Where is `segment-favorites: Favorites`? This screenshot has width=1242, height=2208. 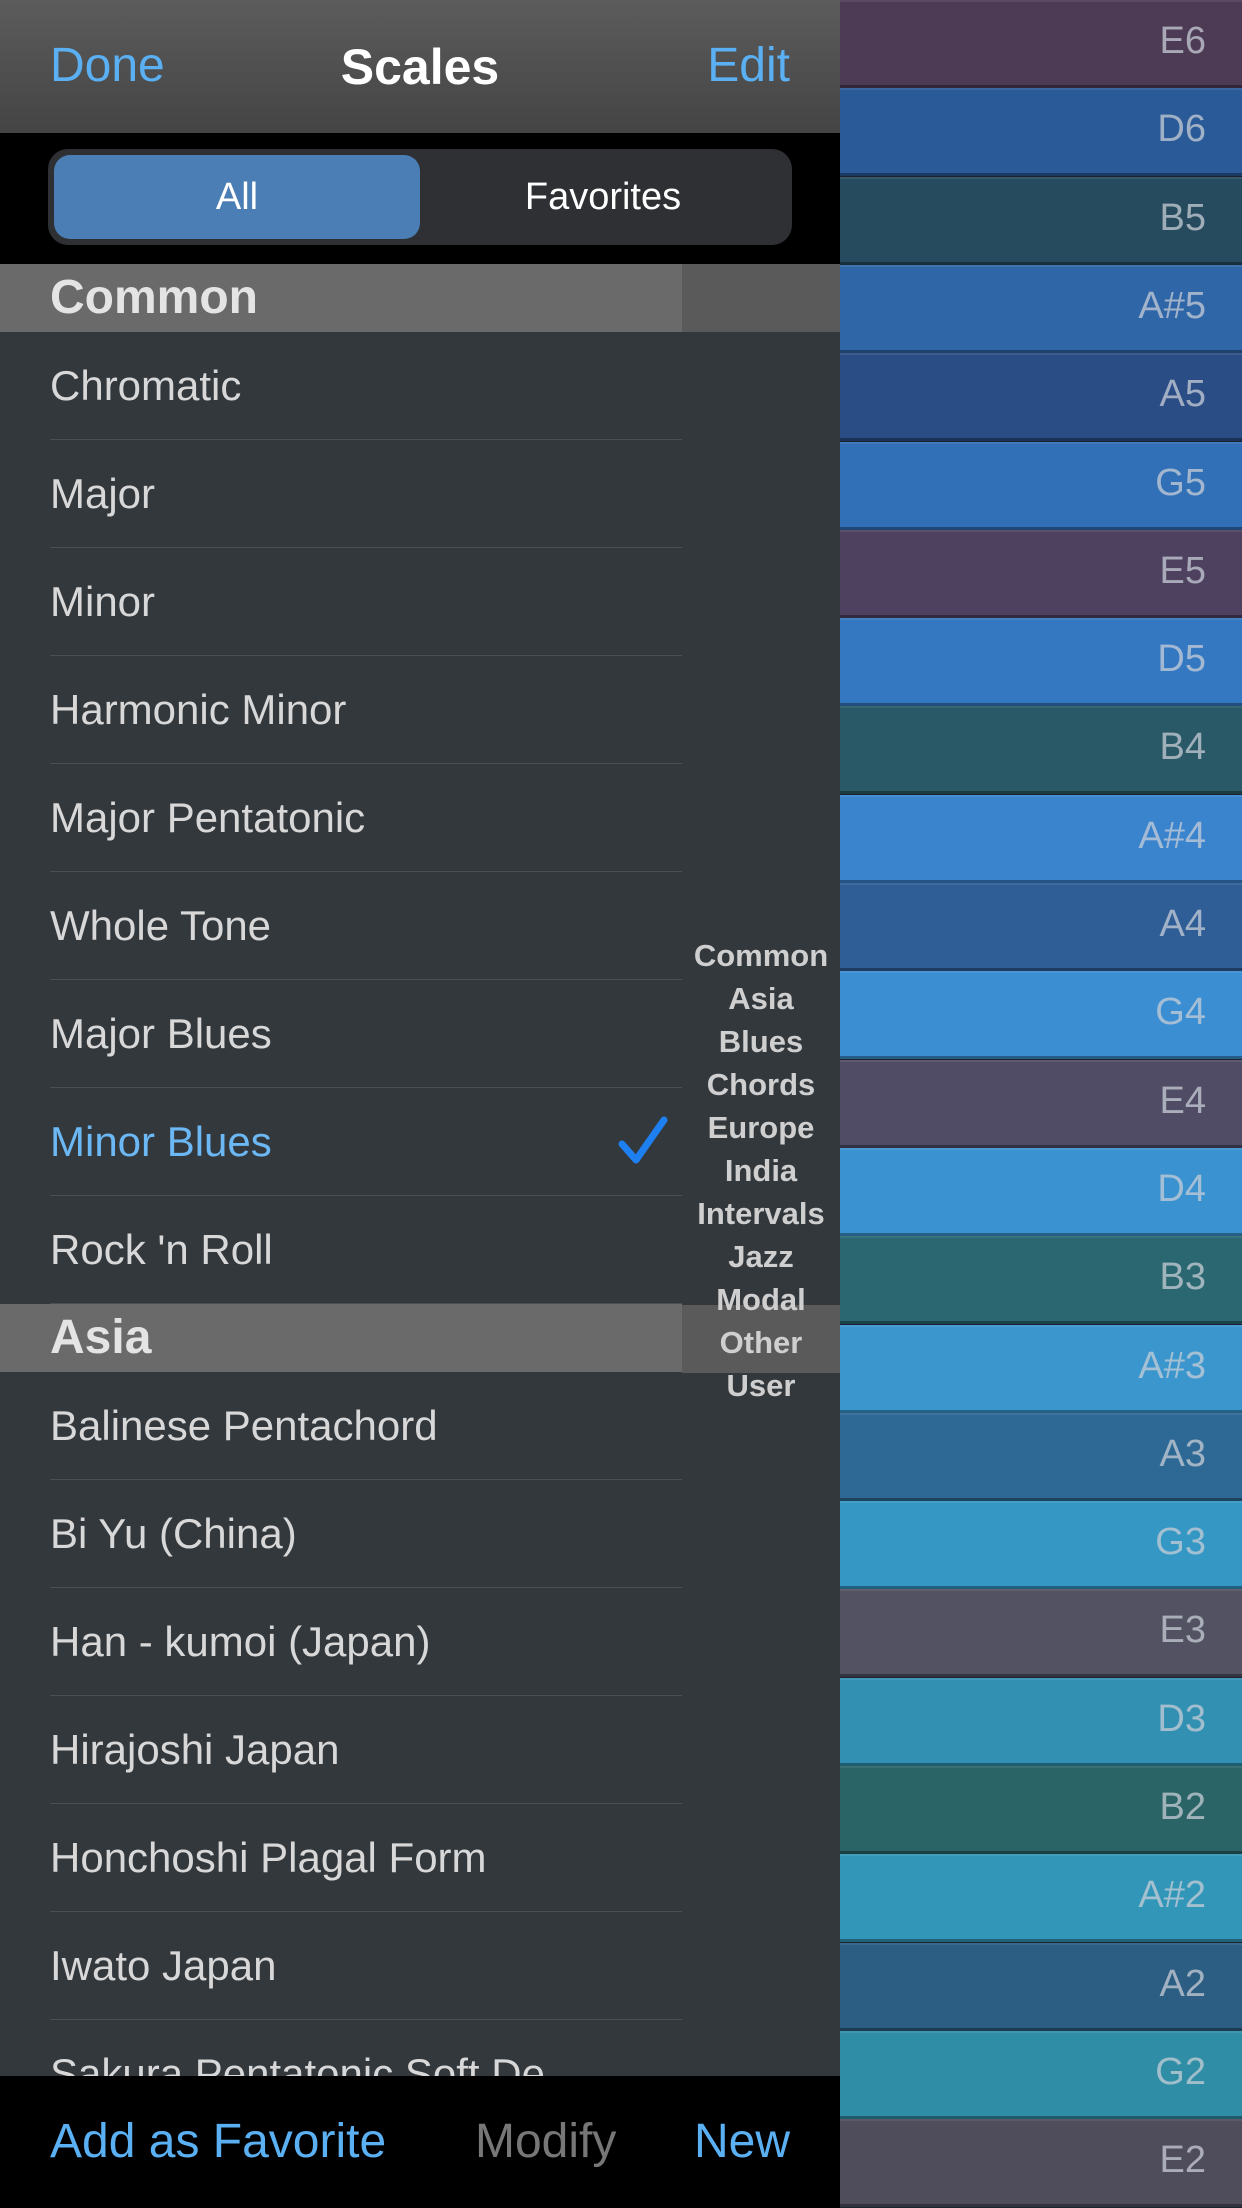 segment-favorites: Favorites is located at coordinates (603, 197).